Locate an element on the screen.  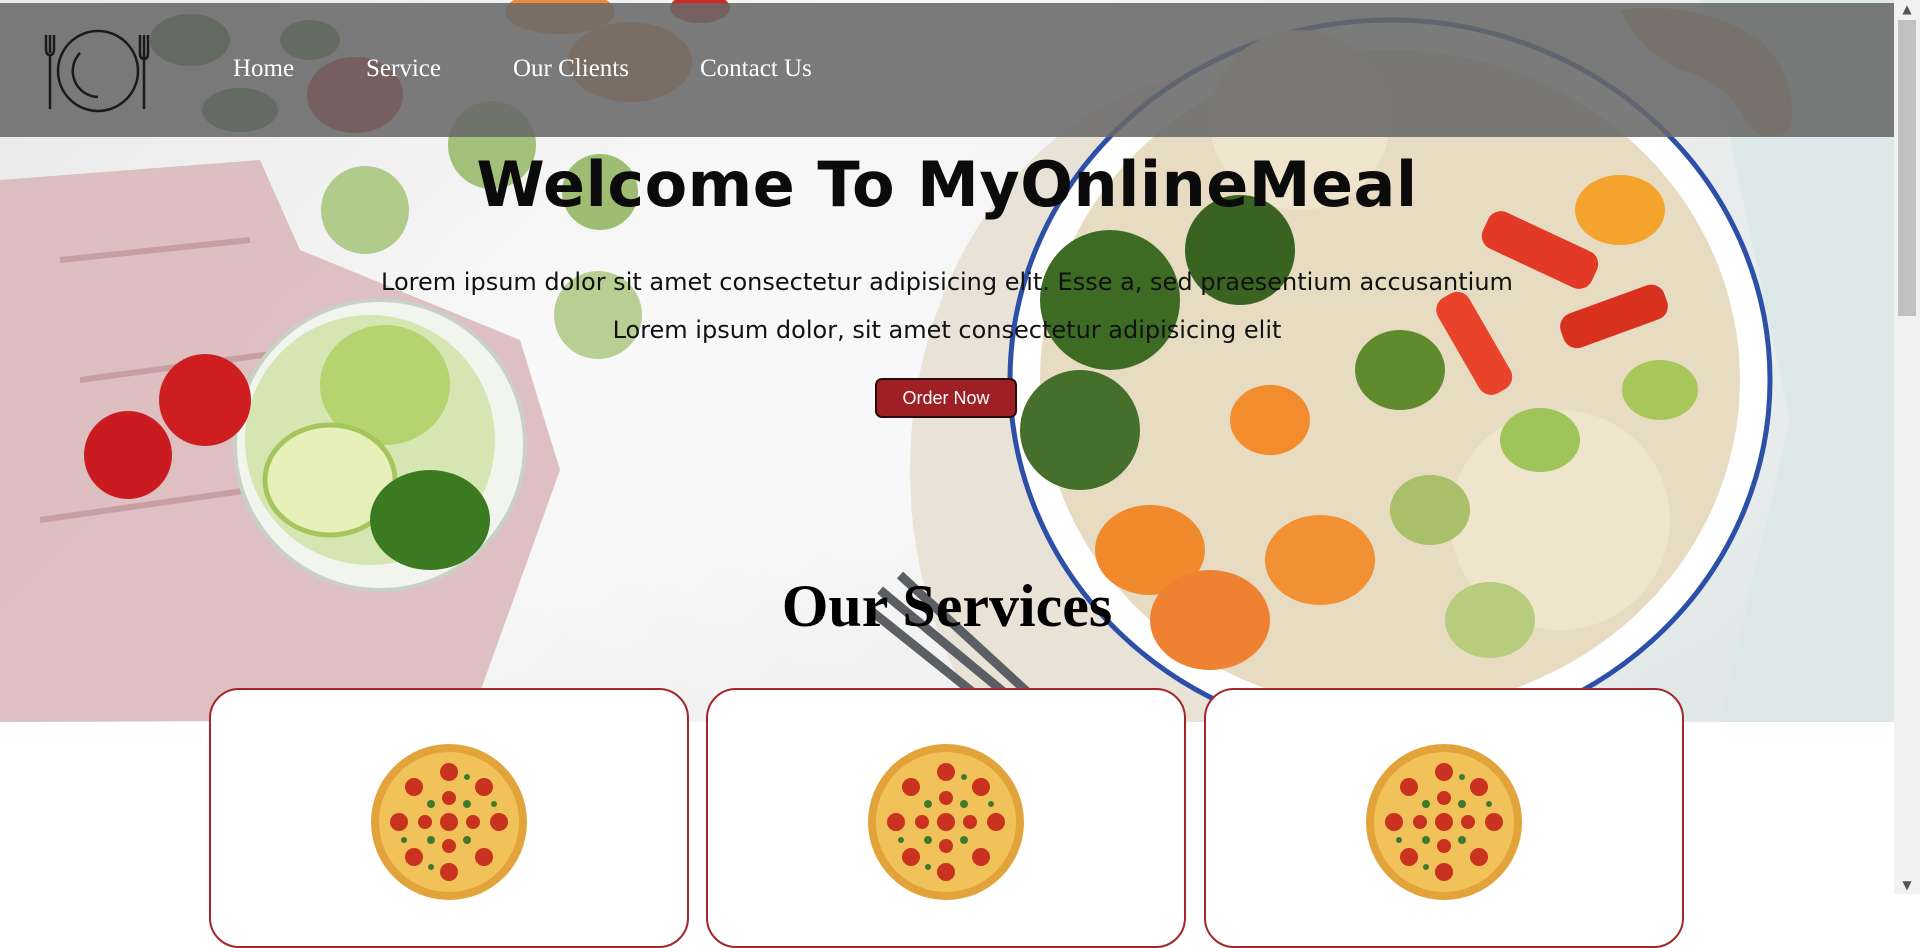
scroll-up-arrow-icon: ▲ is located at coordinates (1907, 9).